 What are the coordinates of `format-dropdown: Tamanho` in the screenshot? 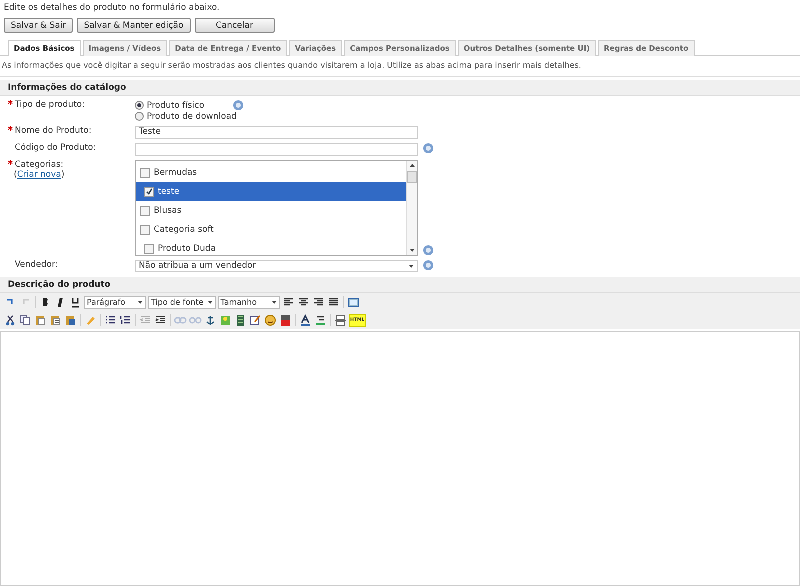 It's located at (249, 302).